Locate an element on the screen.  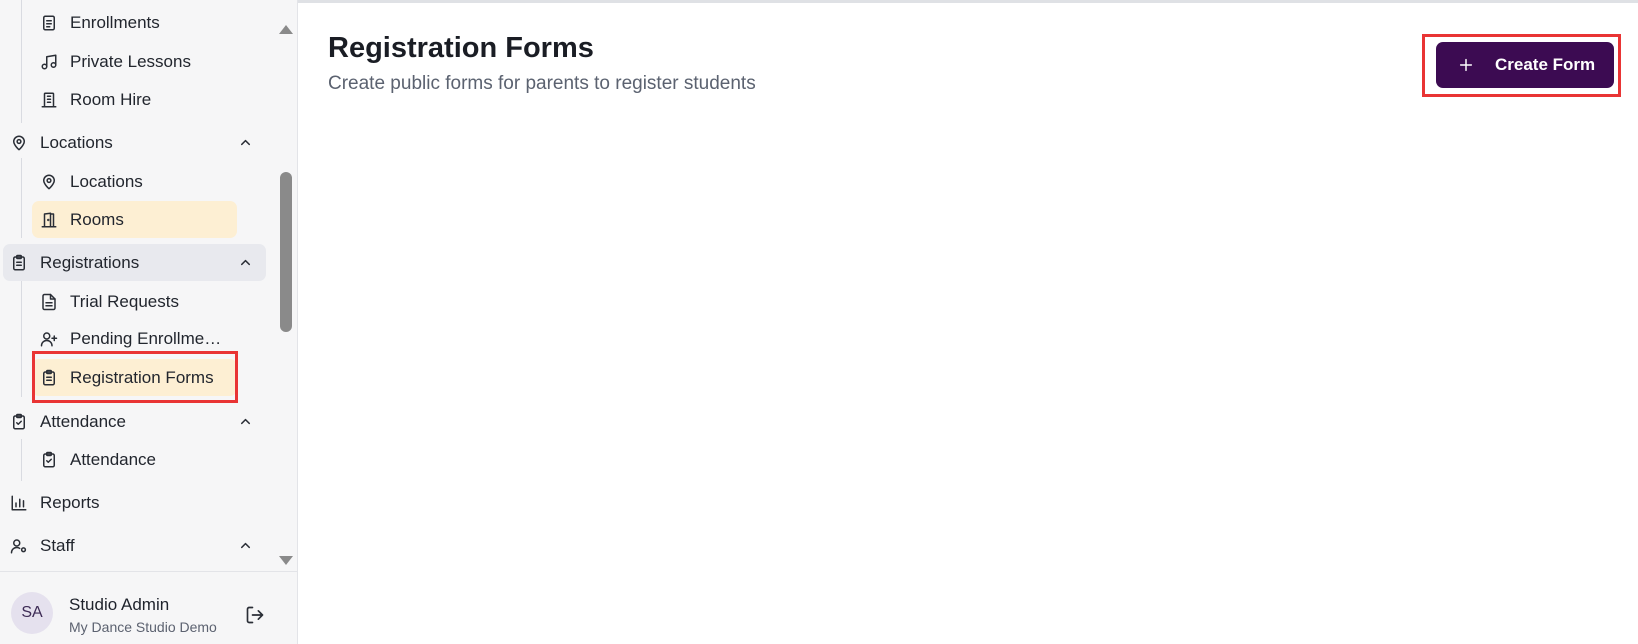
sidebar-item-rooms: Rooms is located at coordinates (134, 219).